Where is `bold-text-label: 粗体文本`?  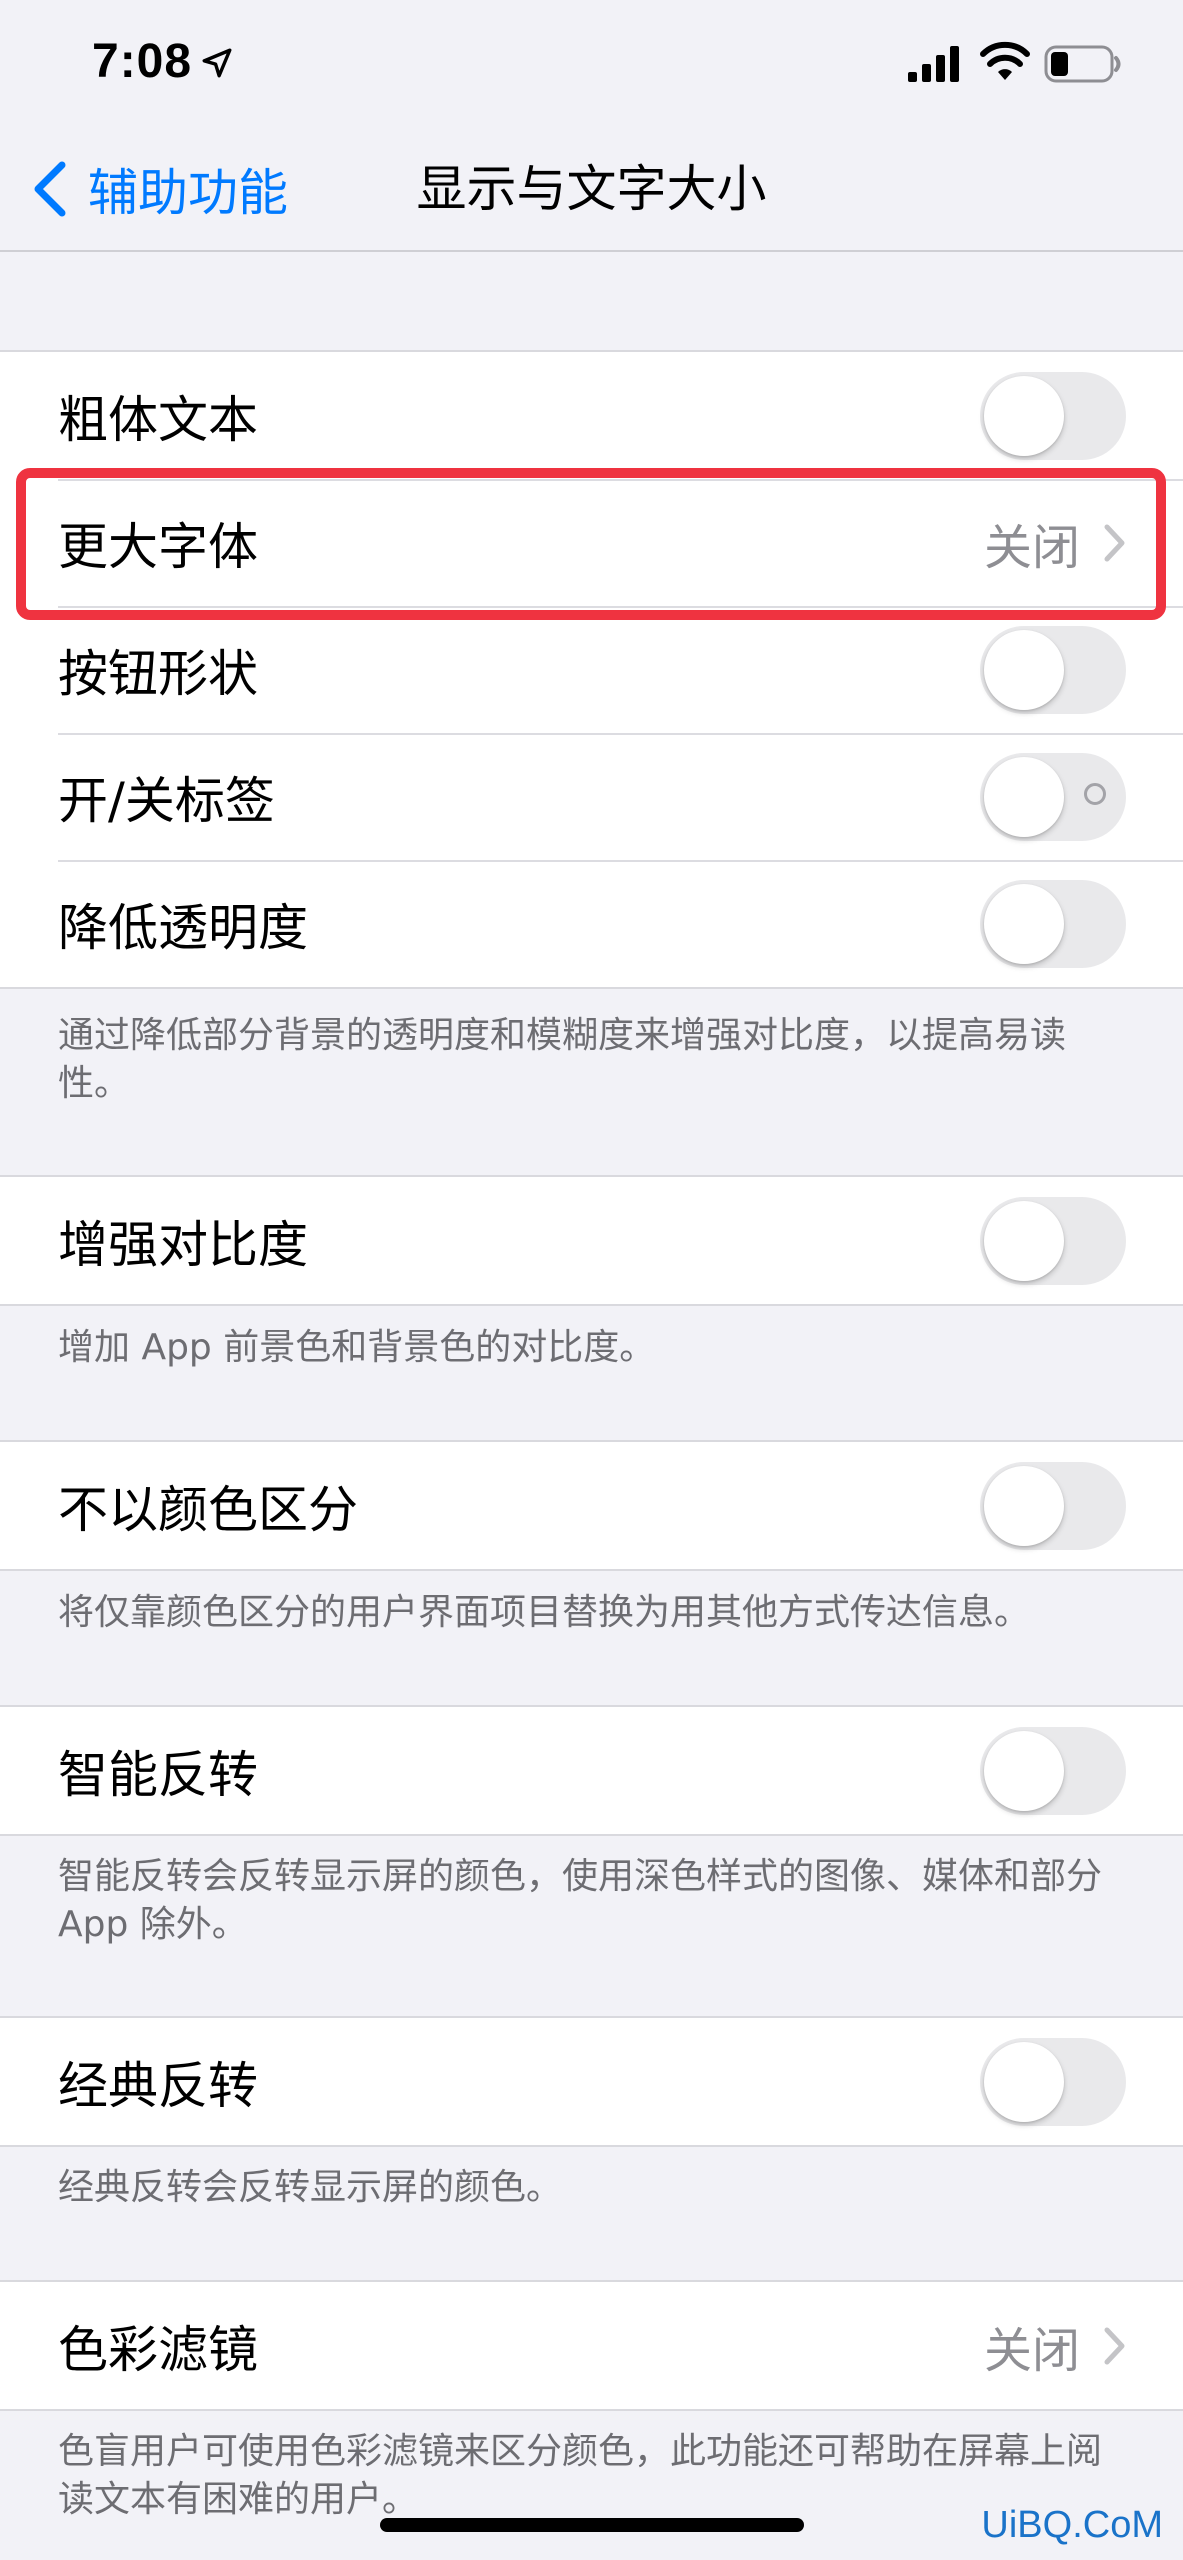
bold-text-label: 粗体文本 is located at coordinates (158, 419).